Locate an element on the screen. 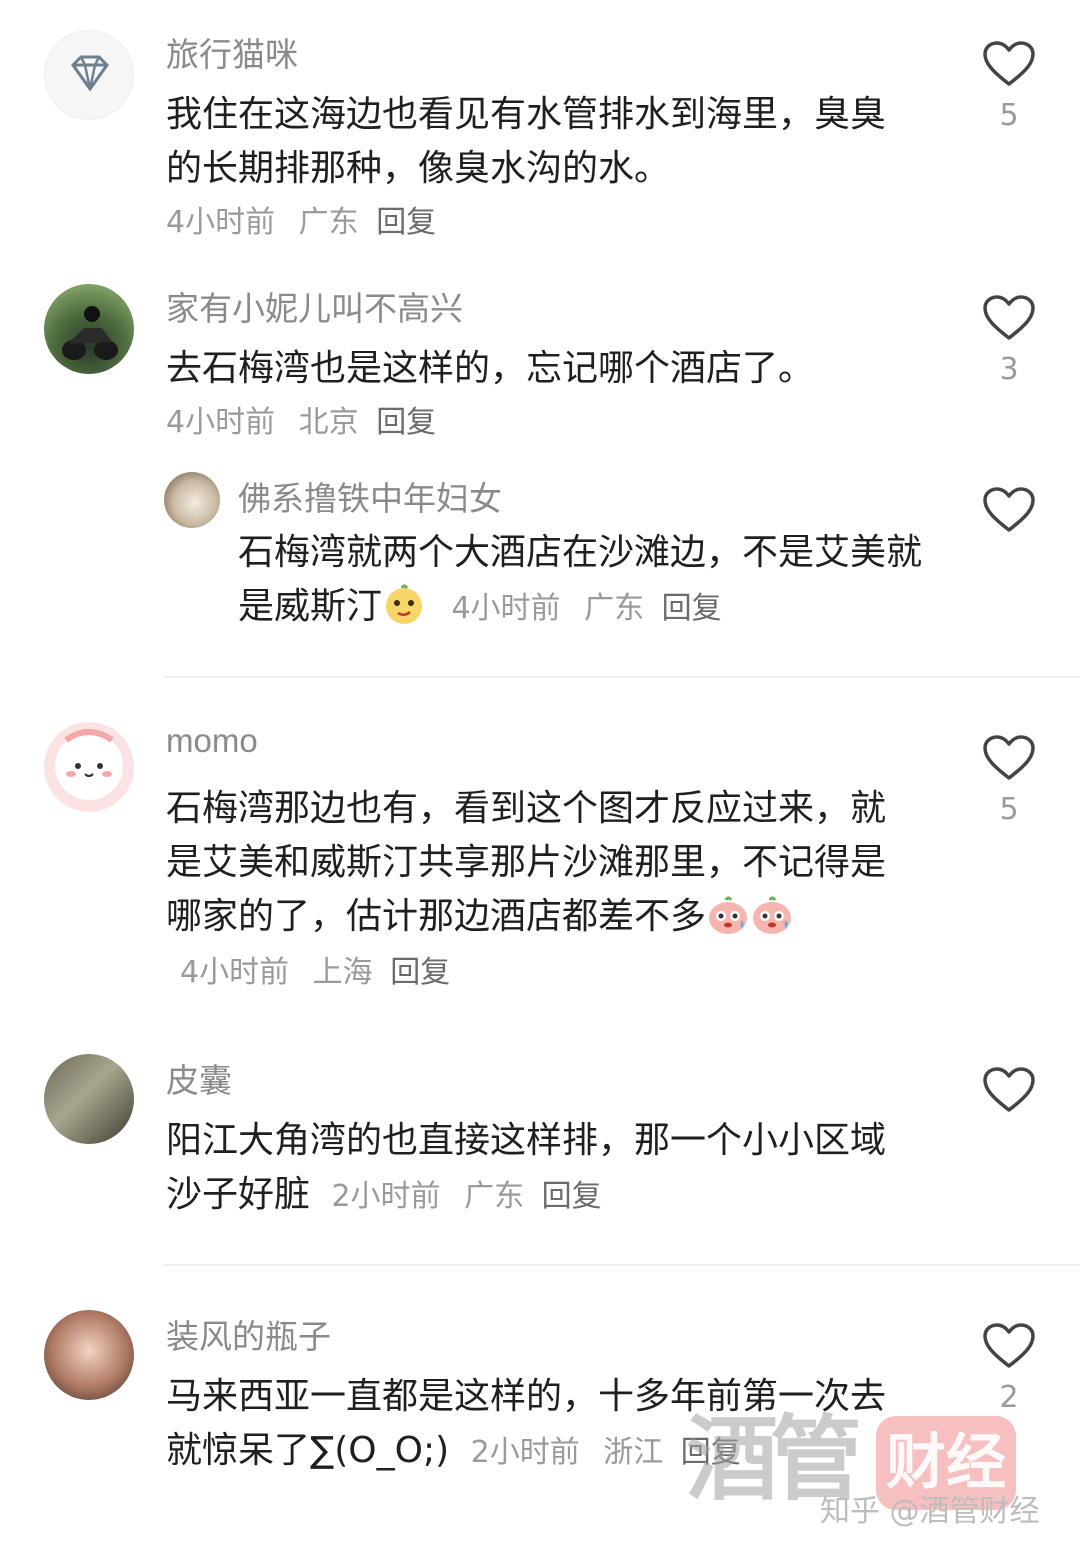 The width and height of the screenshot is (1080, 1550). like-button: 3 is located at coordinates (1009, 340).